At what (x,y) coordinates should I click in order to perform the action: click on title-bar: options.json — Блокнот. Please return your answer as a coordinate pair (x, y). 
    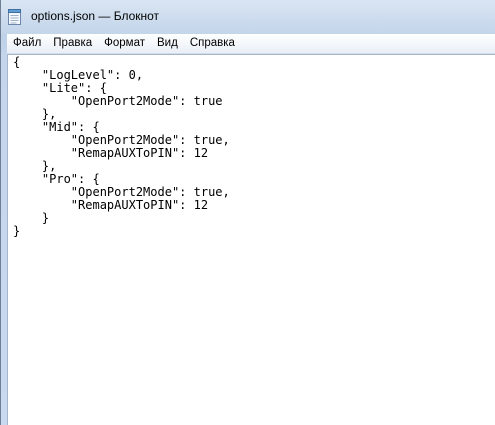
    Looking at the image, I should click on (248, 17).